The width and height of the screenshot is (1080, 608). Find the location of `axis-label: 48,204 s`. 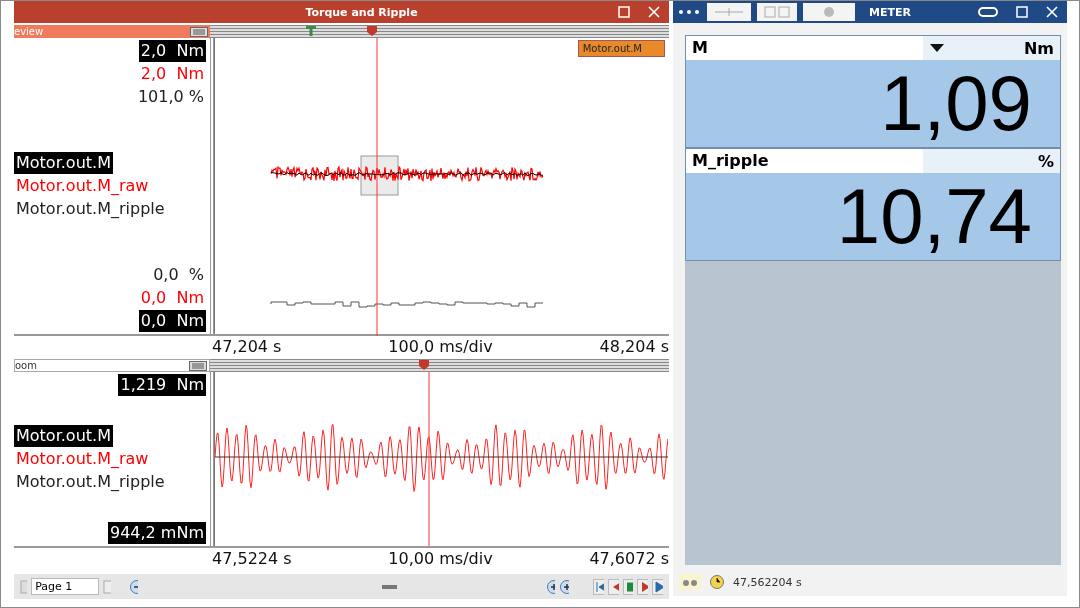

axis-label: 48,204 s is located at coordinates (634, 346).